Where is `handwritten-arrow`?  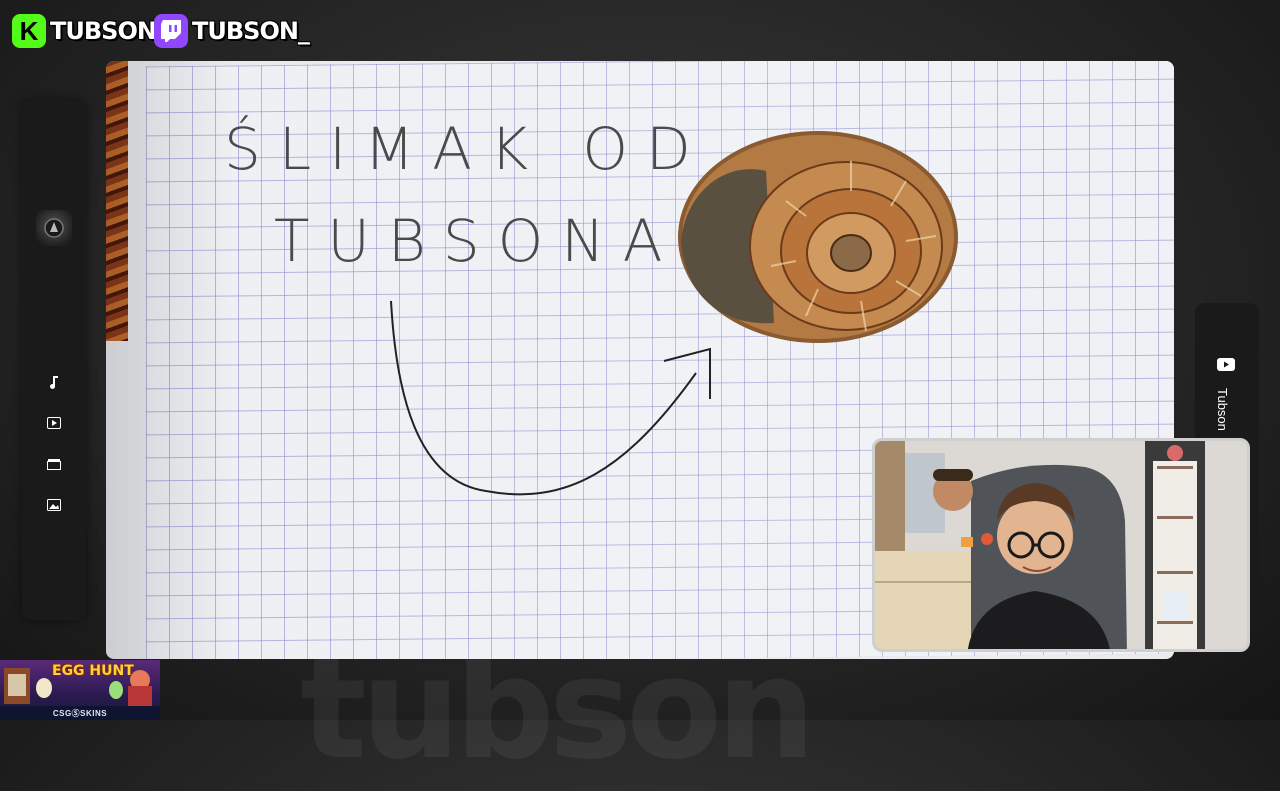
handwritten-arrow is located at coordinates (543, 398).